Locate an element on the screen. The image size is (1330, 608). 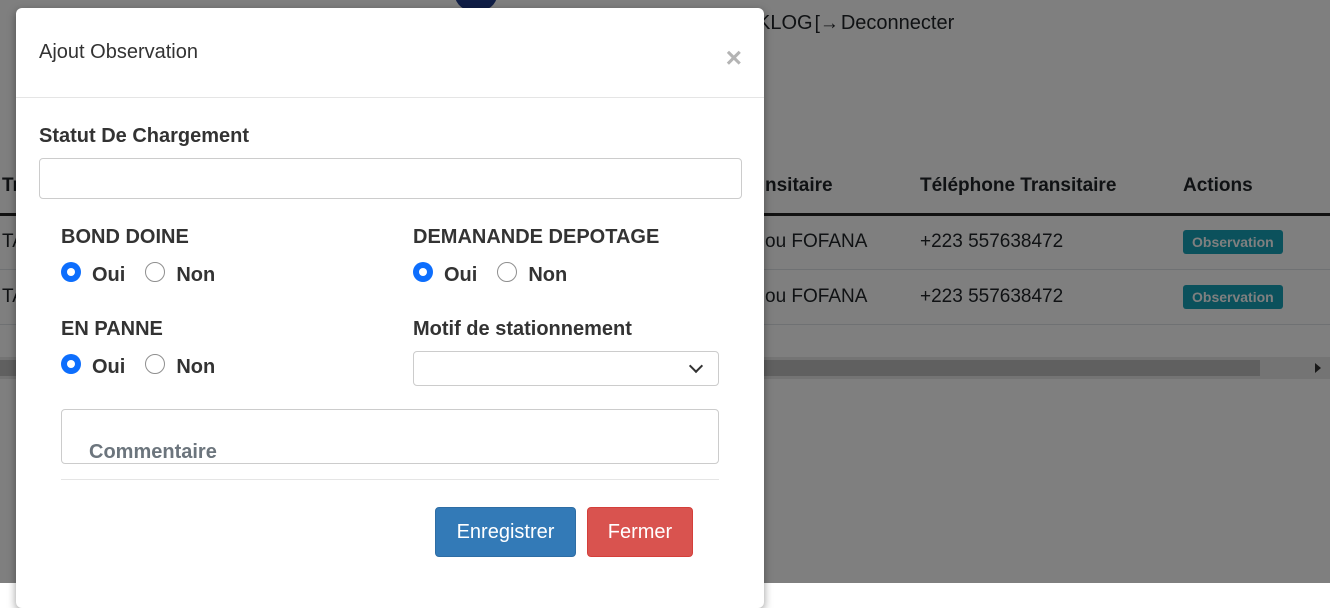
bond-doine-label: BOND DOINE is located at coordinates (125, 237).